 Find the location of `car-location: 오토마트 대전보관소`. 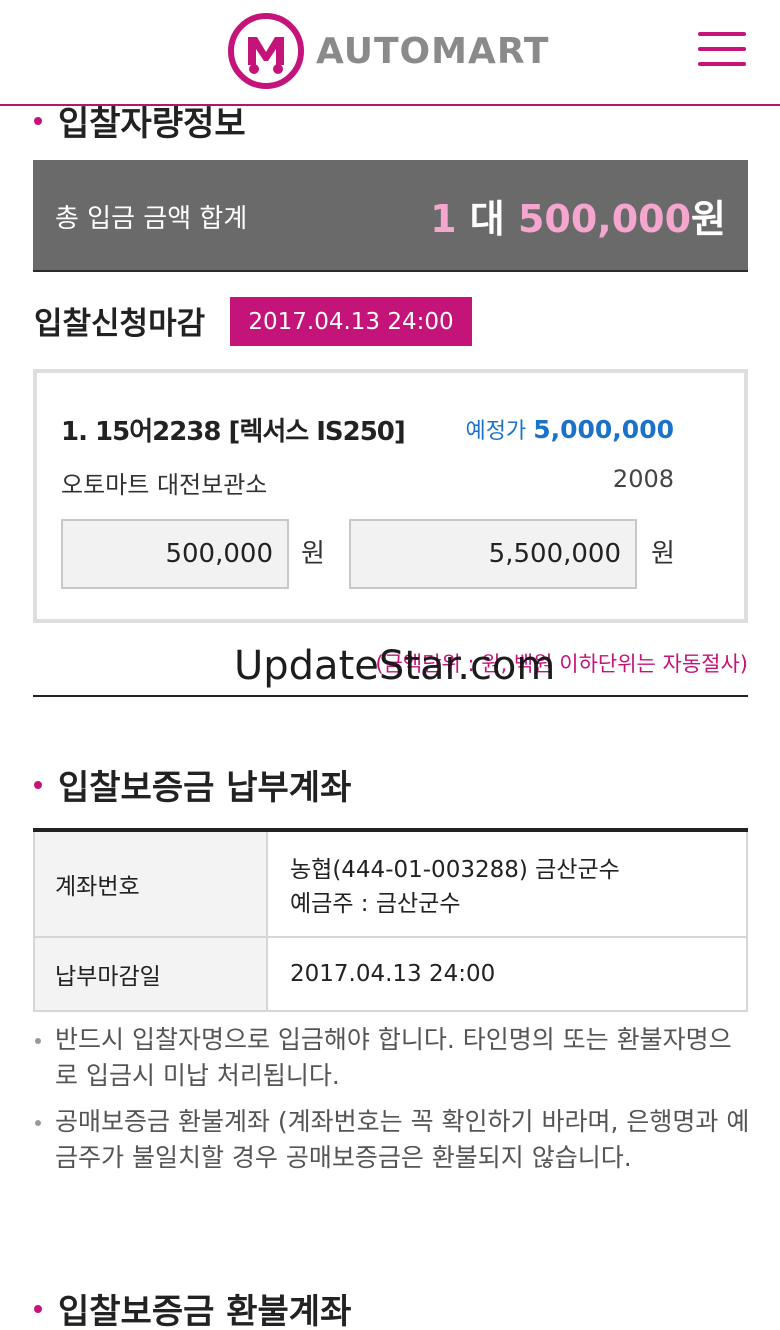

car-location: 오토마트 대전보관소 is located at coordinates (164, 485).